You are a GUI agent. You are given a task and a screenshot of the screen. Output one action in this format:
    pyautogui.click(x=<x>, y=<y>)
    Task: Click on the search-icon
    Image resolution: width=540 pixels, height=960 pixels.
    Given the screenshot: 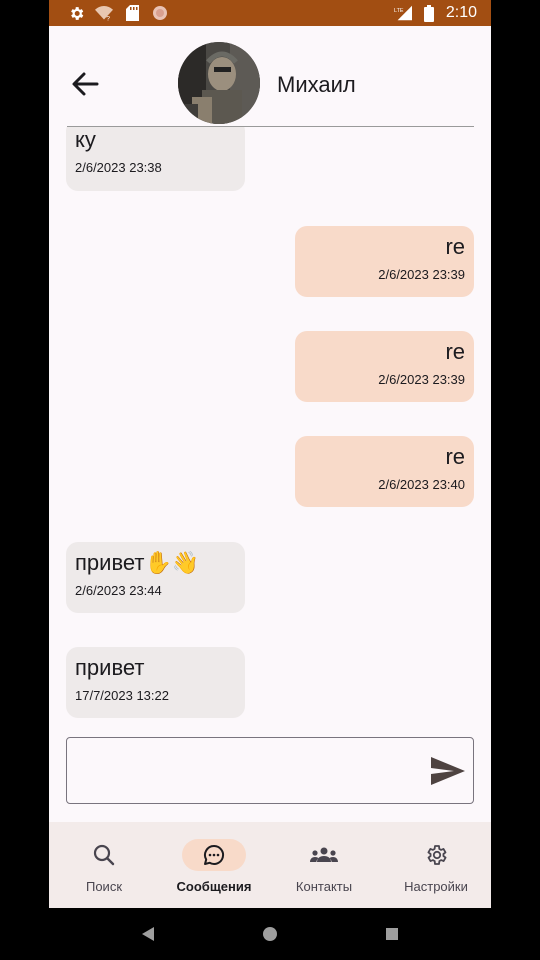 What is the action you would take?
    pyautogui.click(x=104, y=855)
    